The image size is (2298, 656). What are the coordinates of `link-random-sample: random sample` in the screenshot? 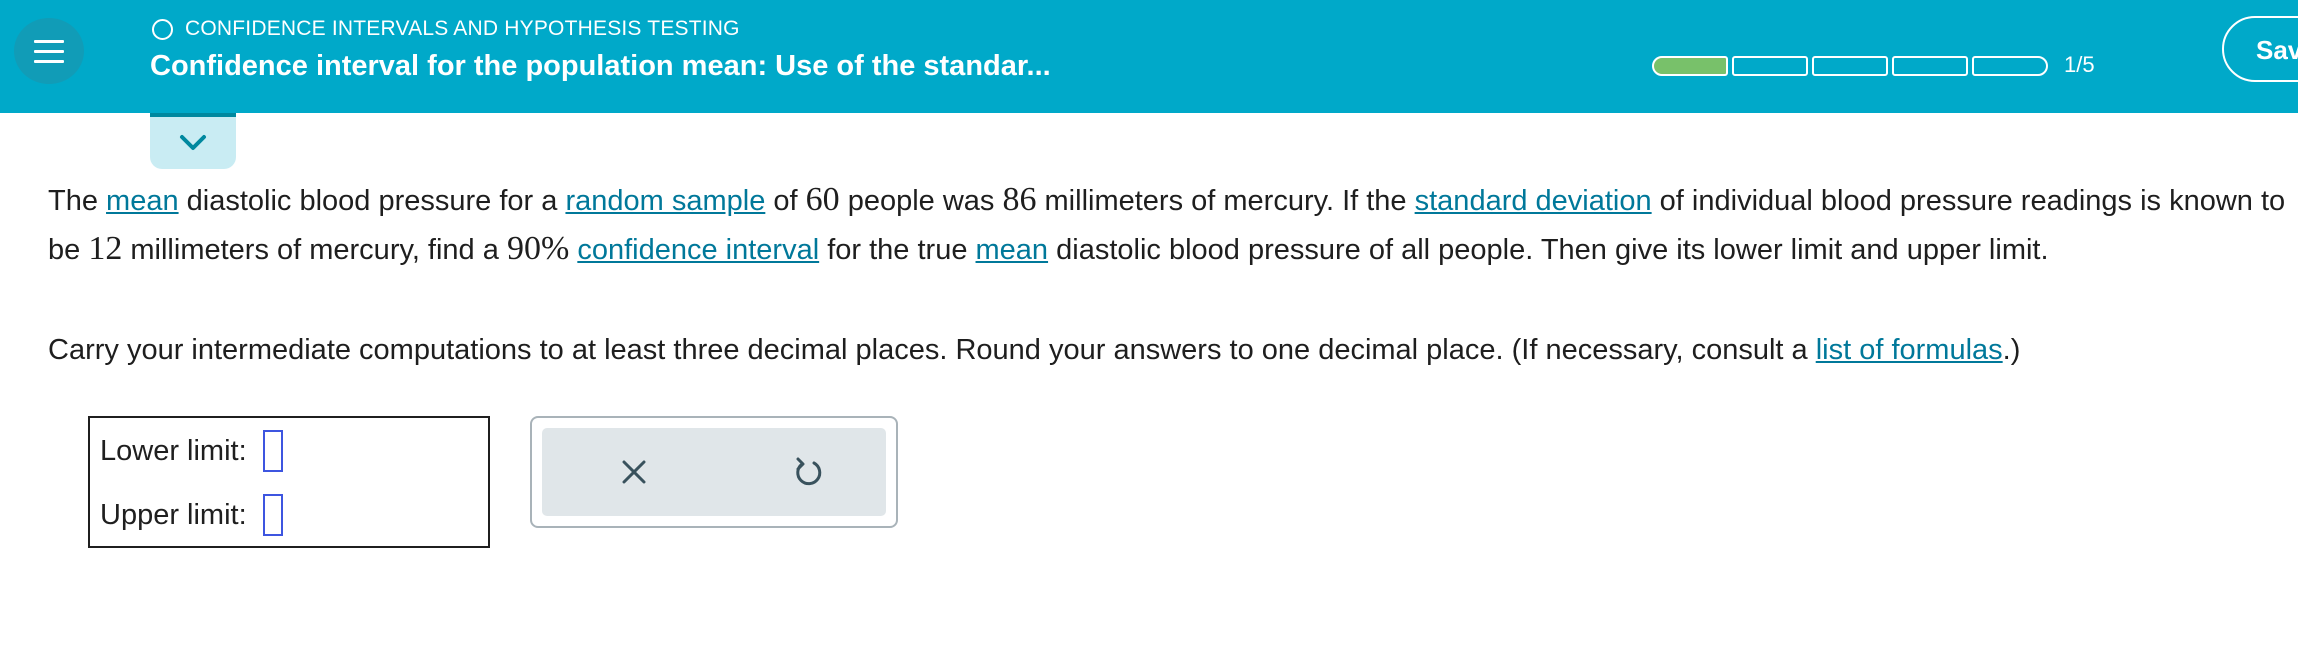 It's located at (665, 201).